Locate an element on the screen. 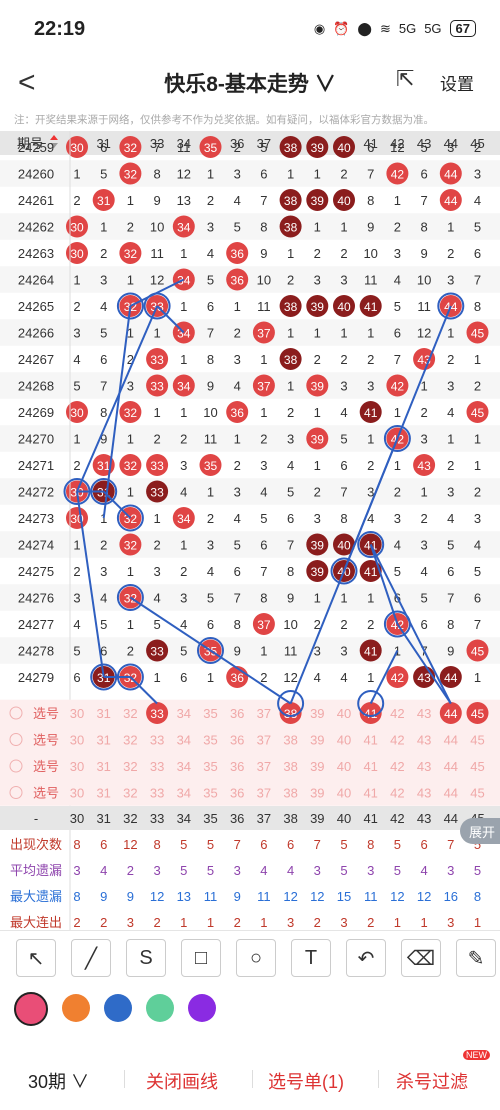 This screenshot has height=1110, width=500. ball-number: 44 is located at coordinates (451, 201).